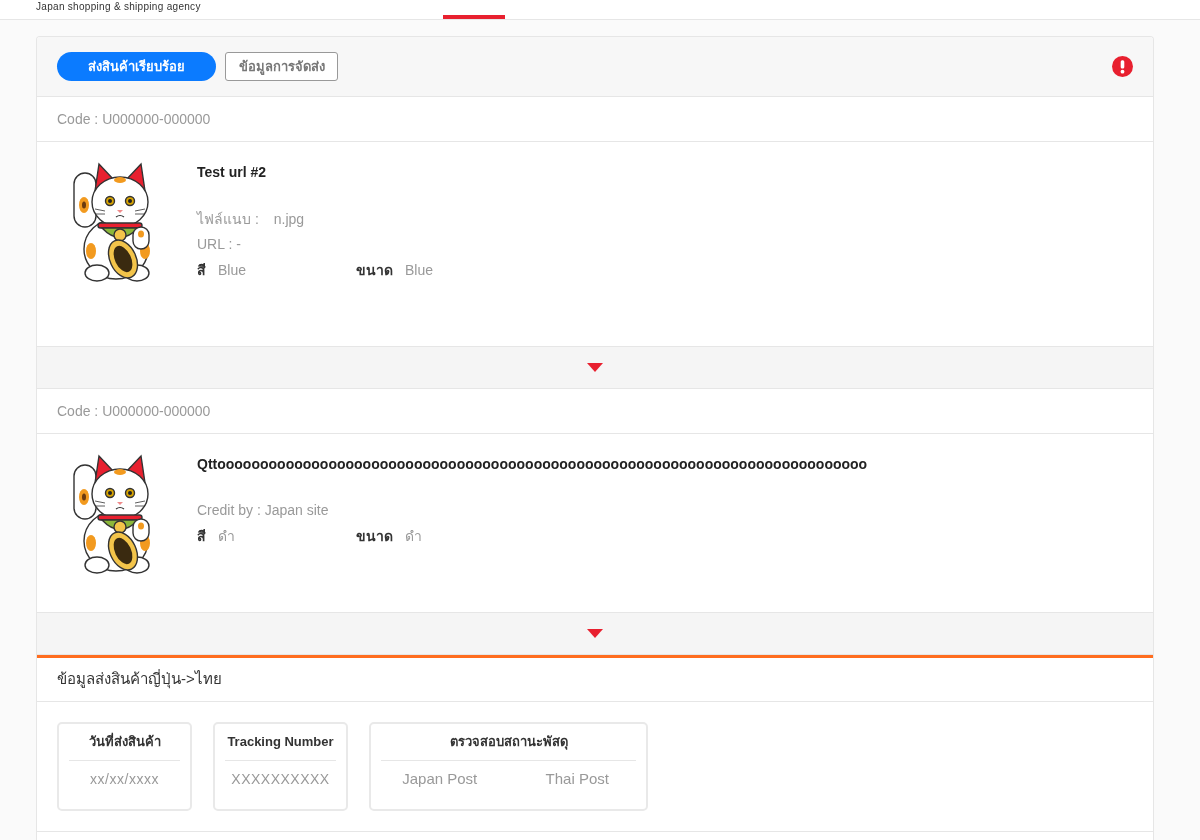 The width and height of the screenshot is (1200, 840). I want to click on card-heading: วันที่ส่งสินค้า, so click(124, 741).